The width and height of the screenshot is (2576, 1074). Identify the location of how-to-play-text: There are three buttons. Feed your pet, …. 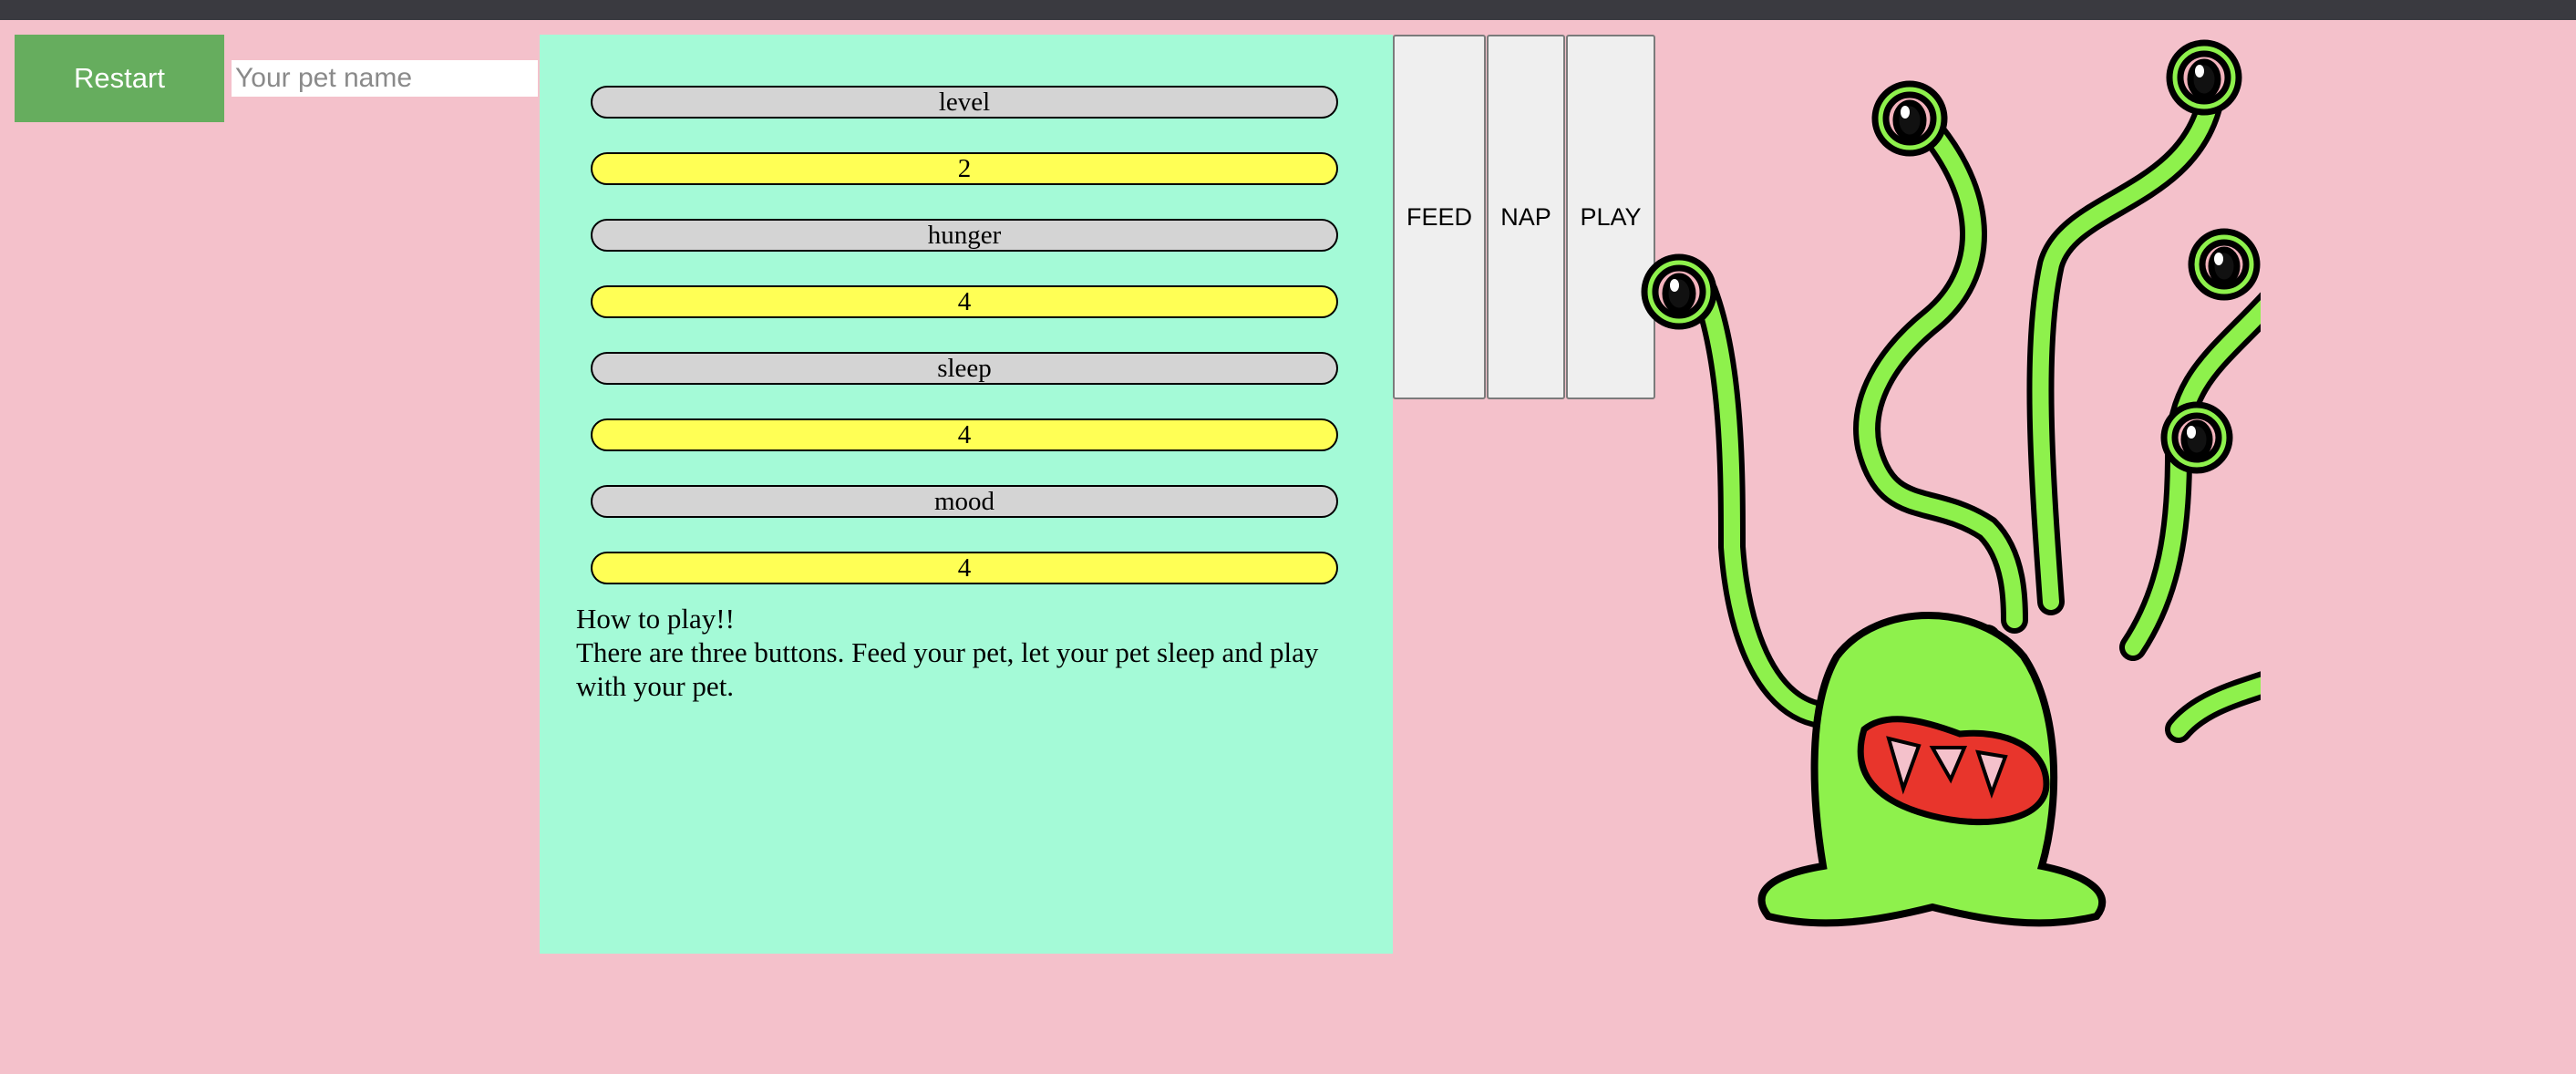
(947, 669).